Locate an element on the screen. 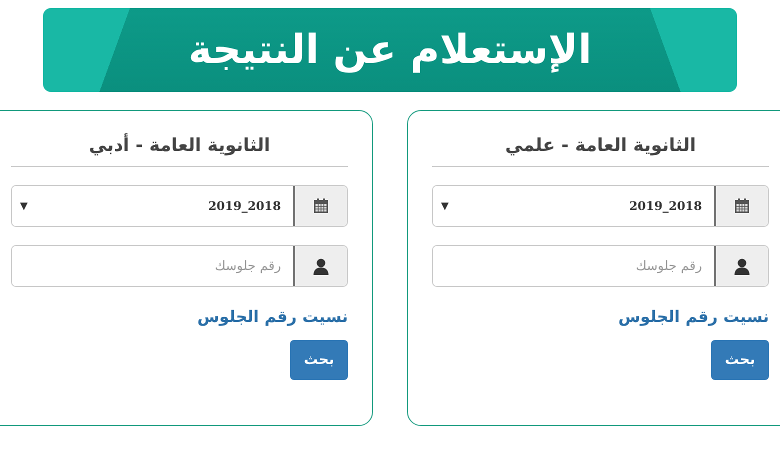 Image resolution: width=780 pixels, height=470 pixels. card-title: الثانوية العامة - أدبي is located at coordinates (179, 151).